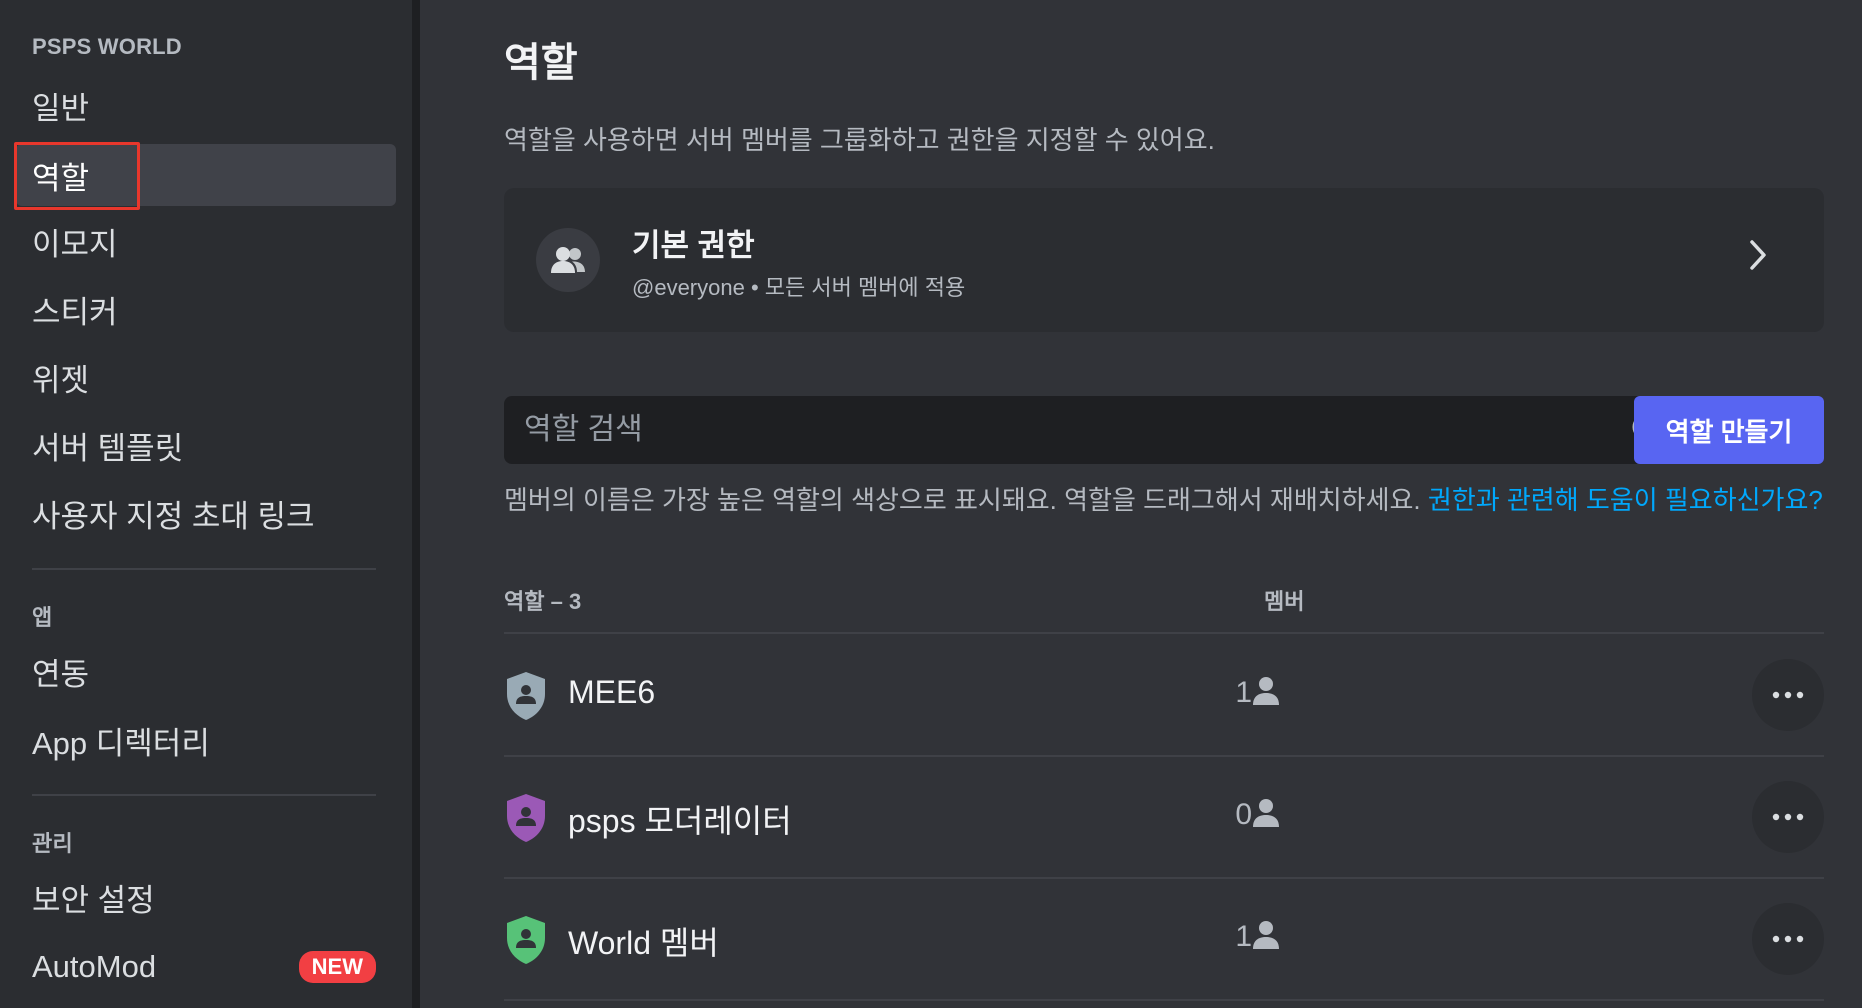 The image size is (1862, 1008). I want to click on sidebar-item-server-template: 서버 템플릿, so click(206, 445).